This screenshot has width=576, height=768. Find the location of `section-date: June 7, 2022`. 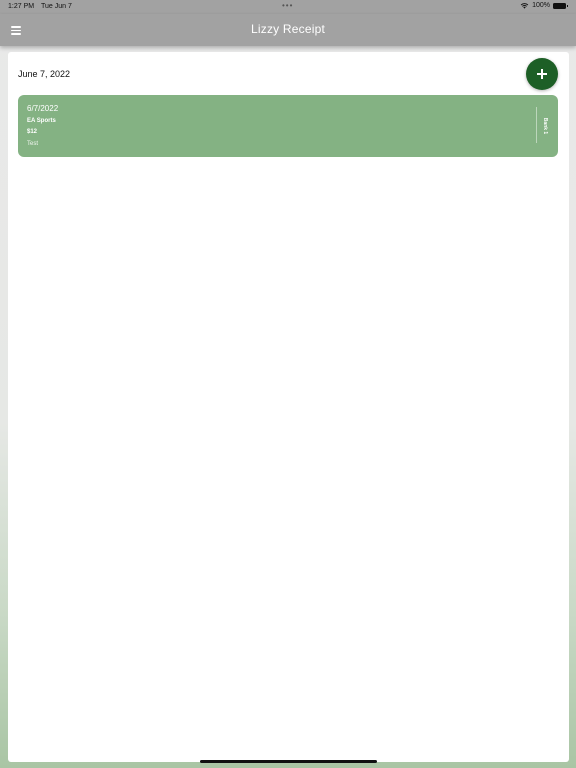

section-date: June 7, 2022 is located at coordinates (44, 74).